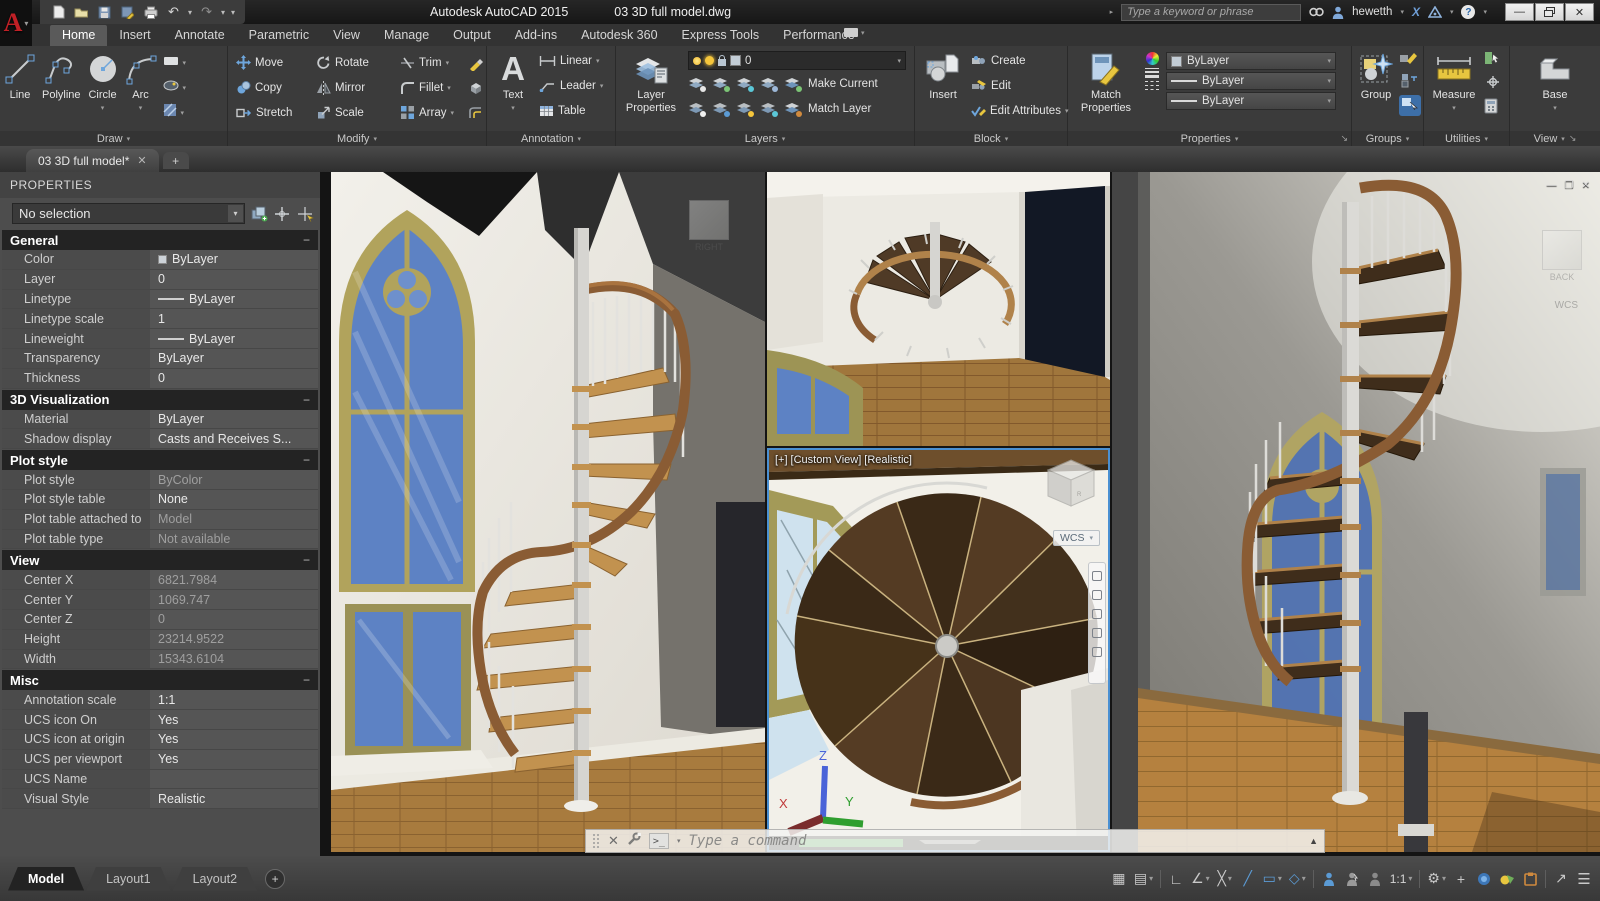 Image resolution: width=1600 pixels, height=901 pixels. Describe the element at coordinates (769, 84) in the screenshot. I see `layer-lock-icon` at that location.